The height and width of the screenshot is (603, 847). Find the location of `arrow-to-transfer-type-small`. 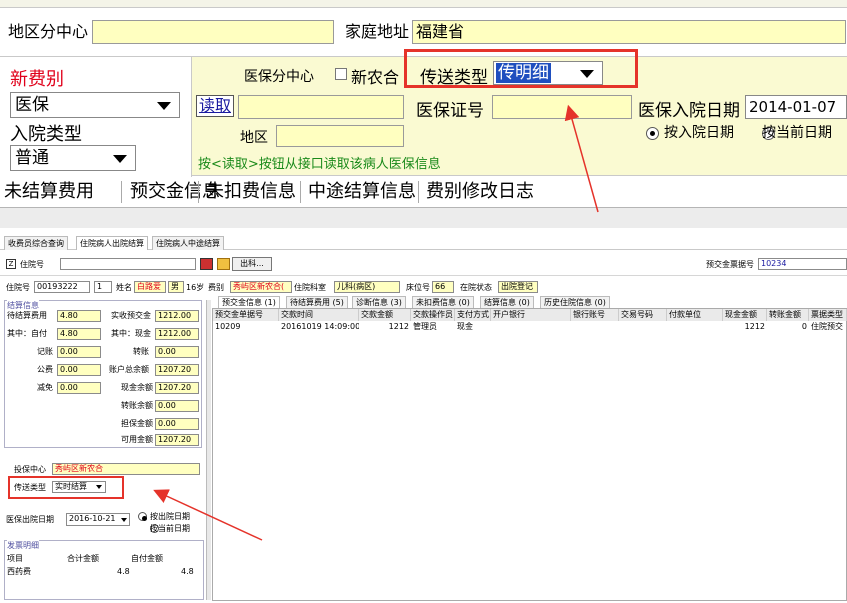

arrow-to-transfer-type-small is located at coordinates (208, 515).